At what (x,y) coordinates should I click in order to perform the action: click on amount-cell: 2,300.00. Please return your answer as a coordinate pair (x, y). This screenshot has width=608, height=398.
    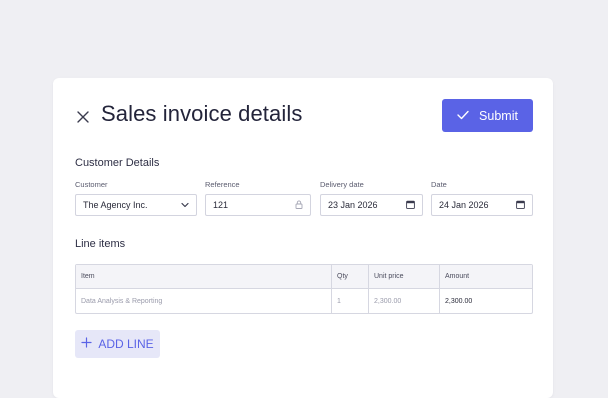
    Looking at the image, I should click on (459, 301).